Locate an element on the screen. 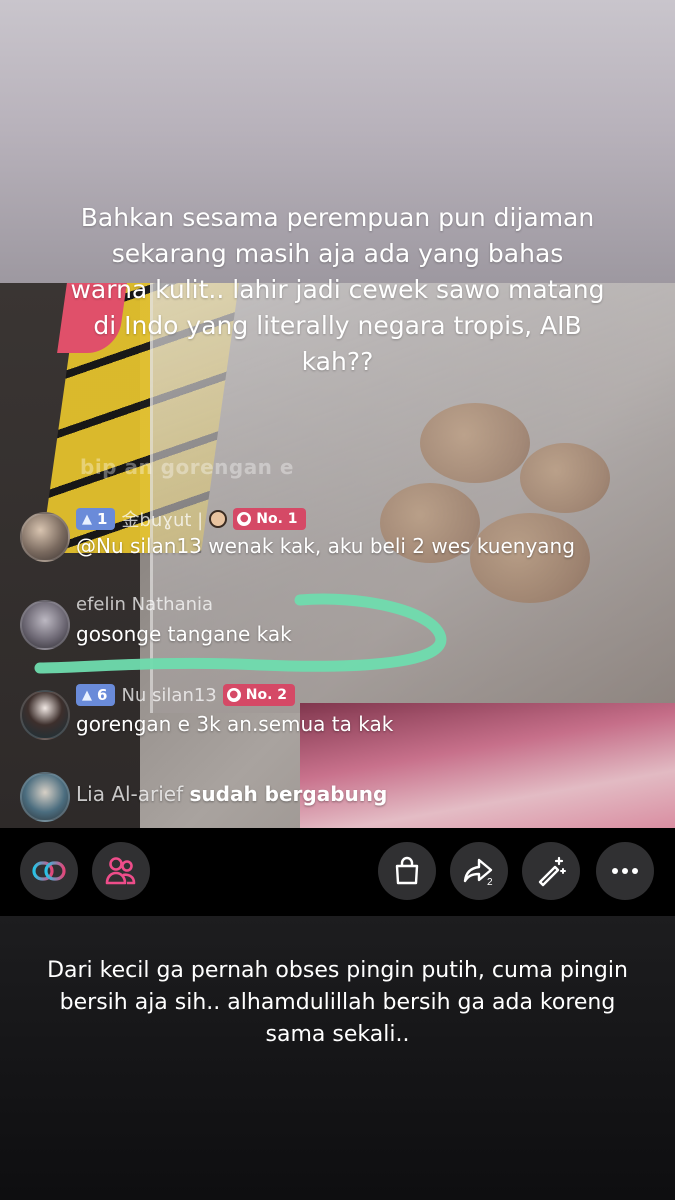 This screenshot has width=675, height=1200. shop-button is located at coordinates (407, 871).